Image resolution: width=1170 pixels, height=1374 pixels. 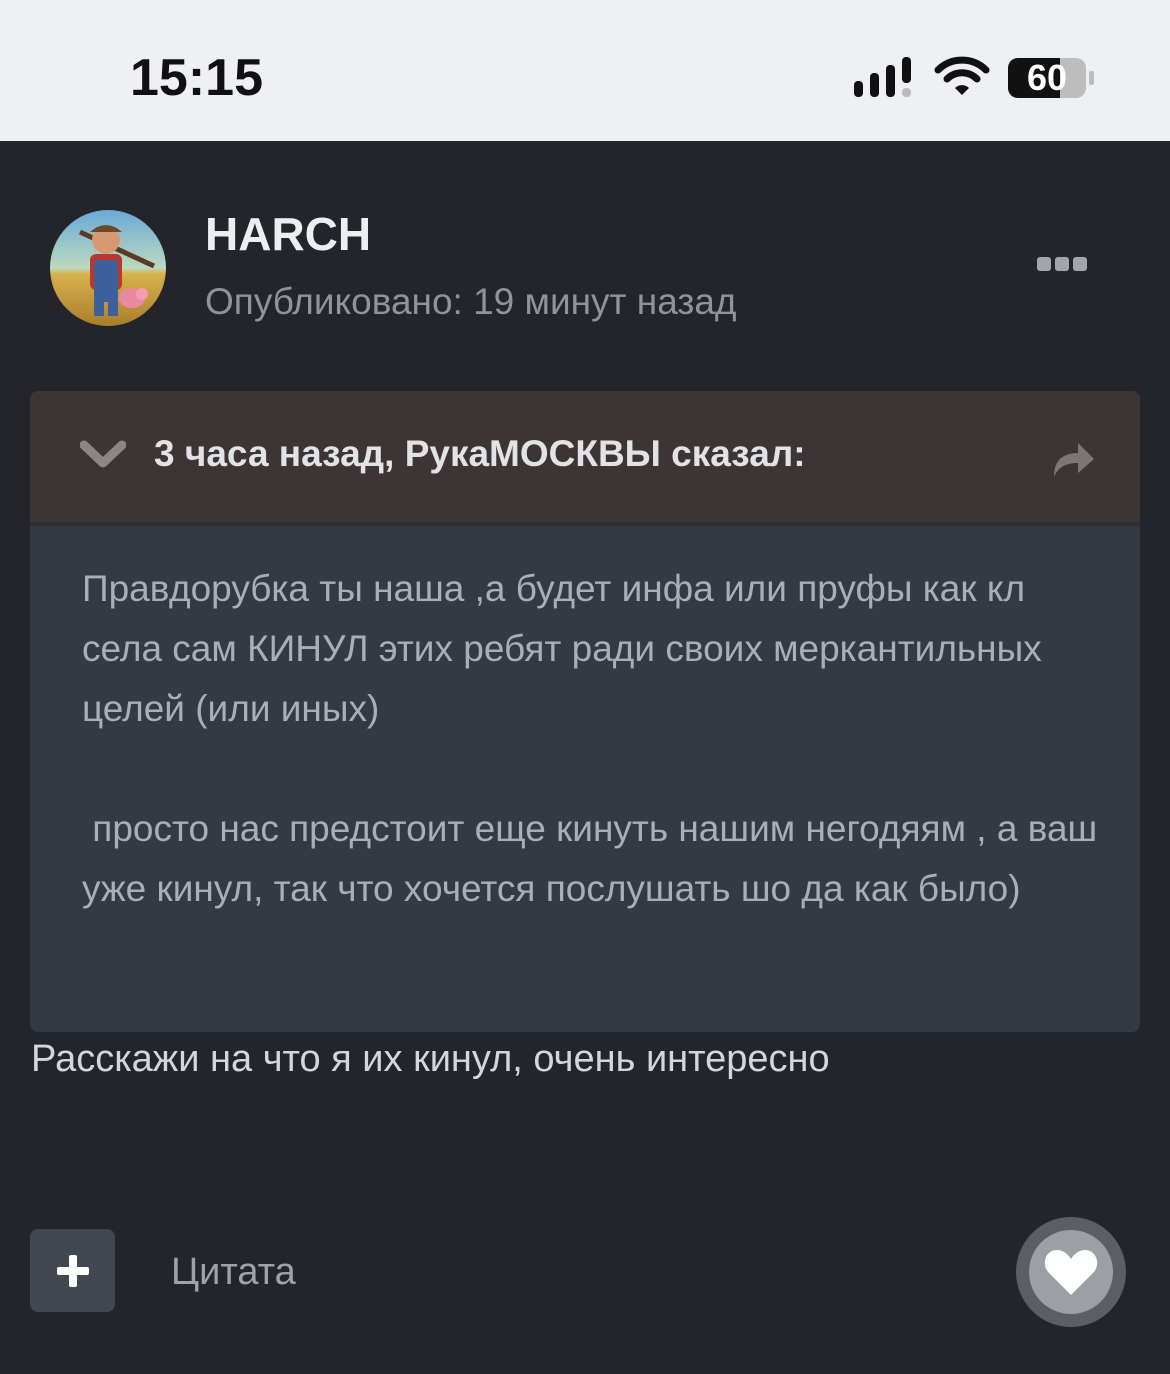 I want to click on battery-level: 60, so click(x=1047, y=77).